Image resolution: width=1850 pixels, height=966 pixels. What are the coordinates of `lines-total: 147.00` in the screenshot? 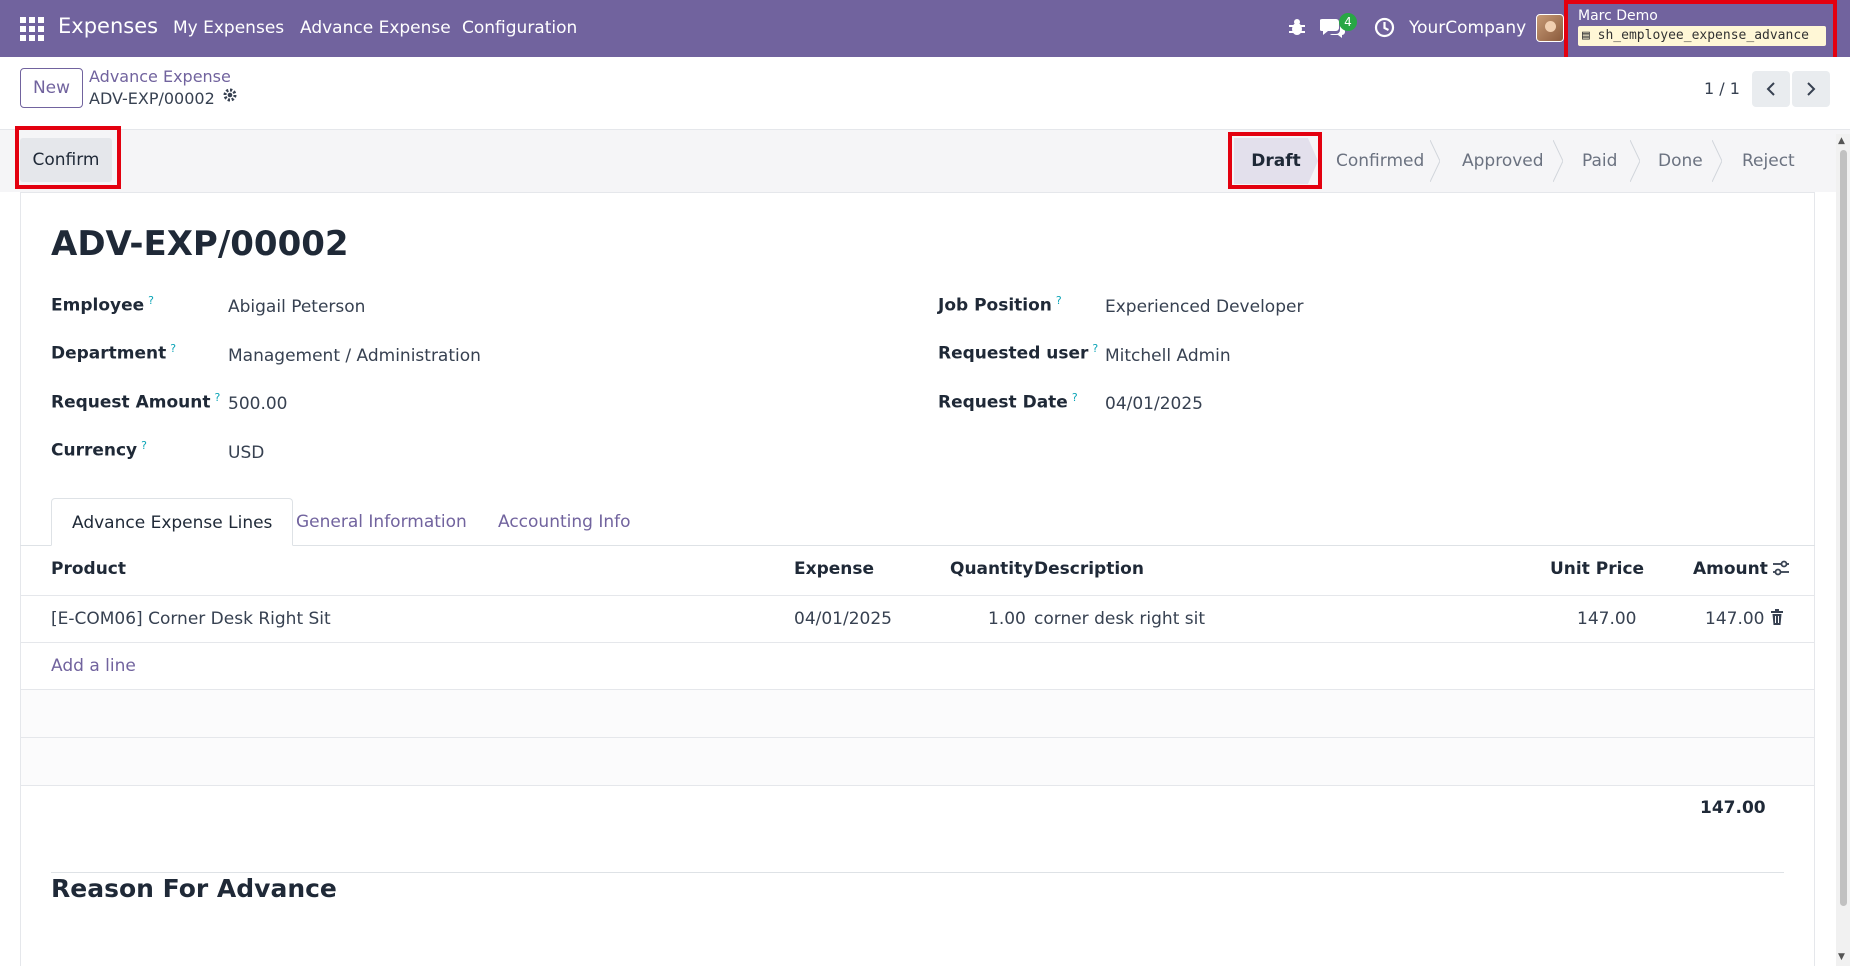 It's located at (1733, 808).